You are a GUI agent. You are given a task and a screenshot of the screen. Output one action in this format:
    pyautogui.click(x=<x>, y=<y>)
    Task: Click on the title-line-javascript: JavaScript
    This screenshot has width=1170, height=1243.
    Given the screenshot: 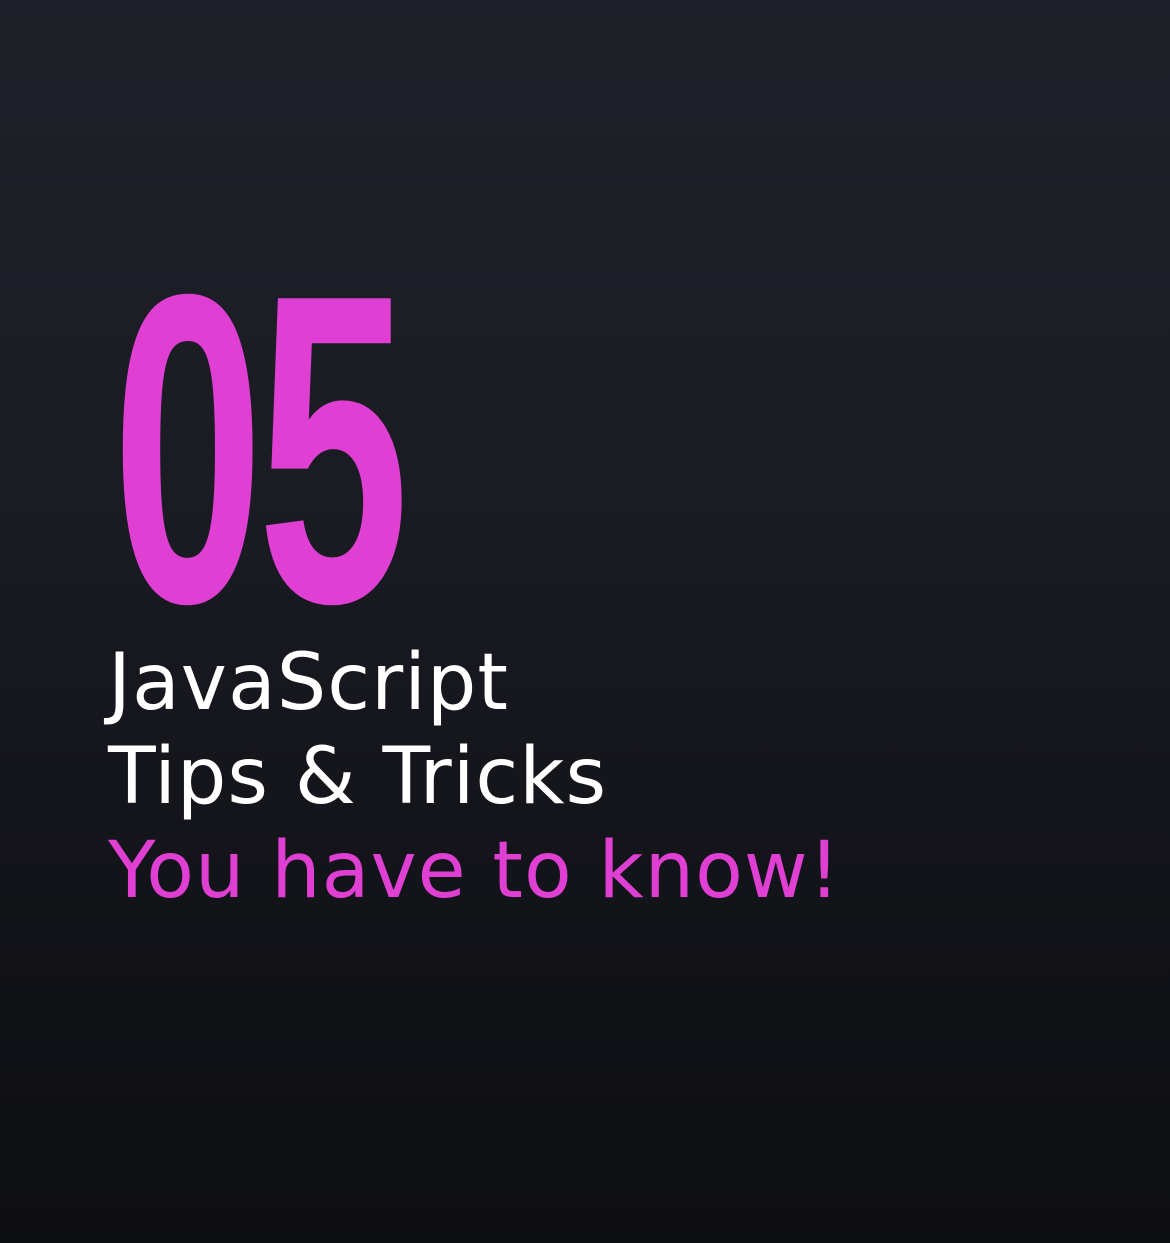 What is the action you would take?
    pyautogui.click(x=308, y=683)
    